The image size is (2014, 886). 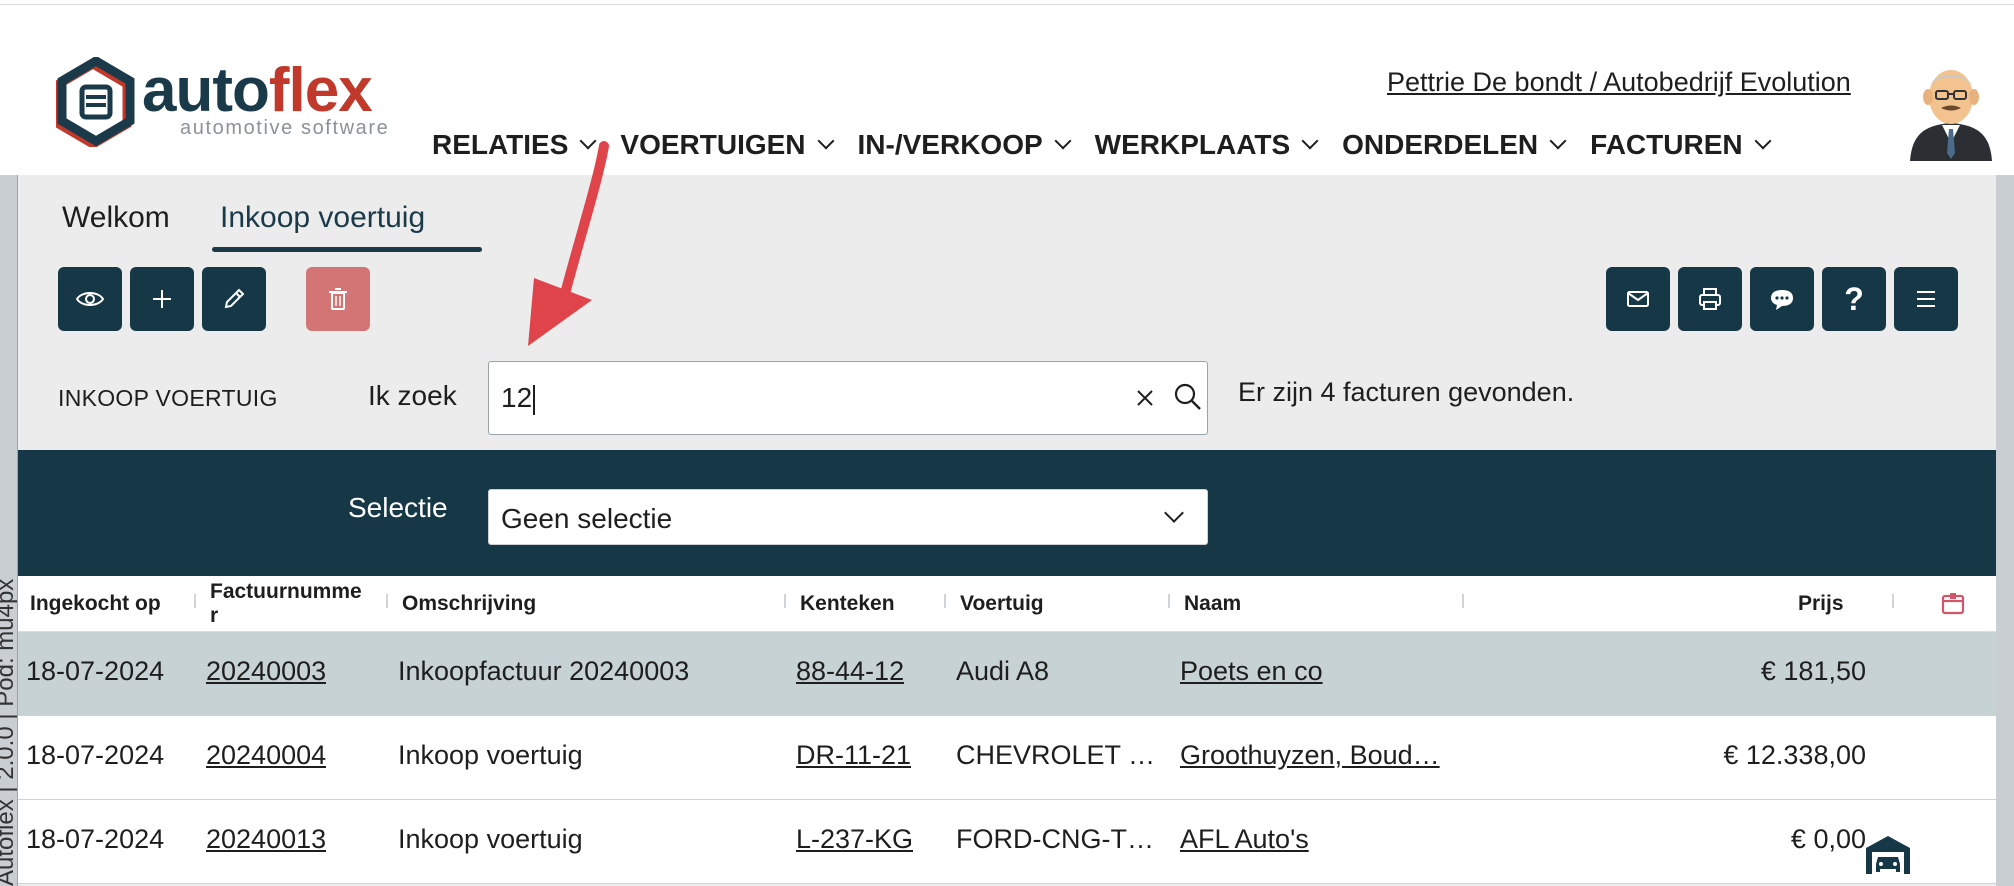 What do you see at coordinates (168, 398) in the screenshot?
I see `section-title: INKOOP VOERTUIG` at bounding box center [168, 398].